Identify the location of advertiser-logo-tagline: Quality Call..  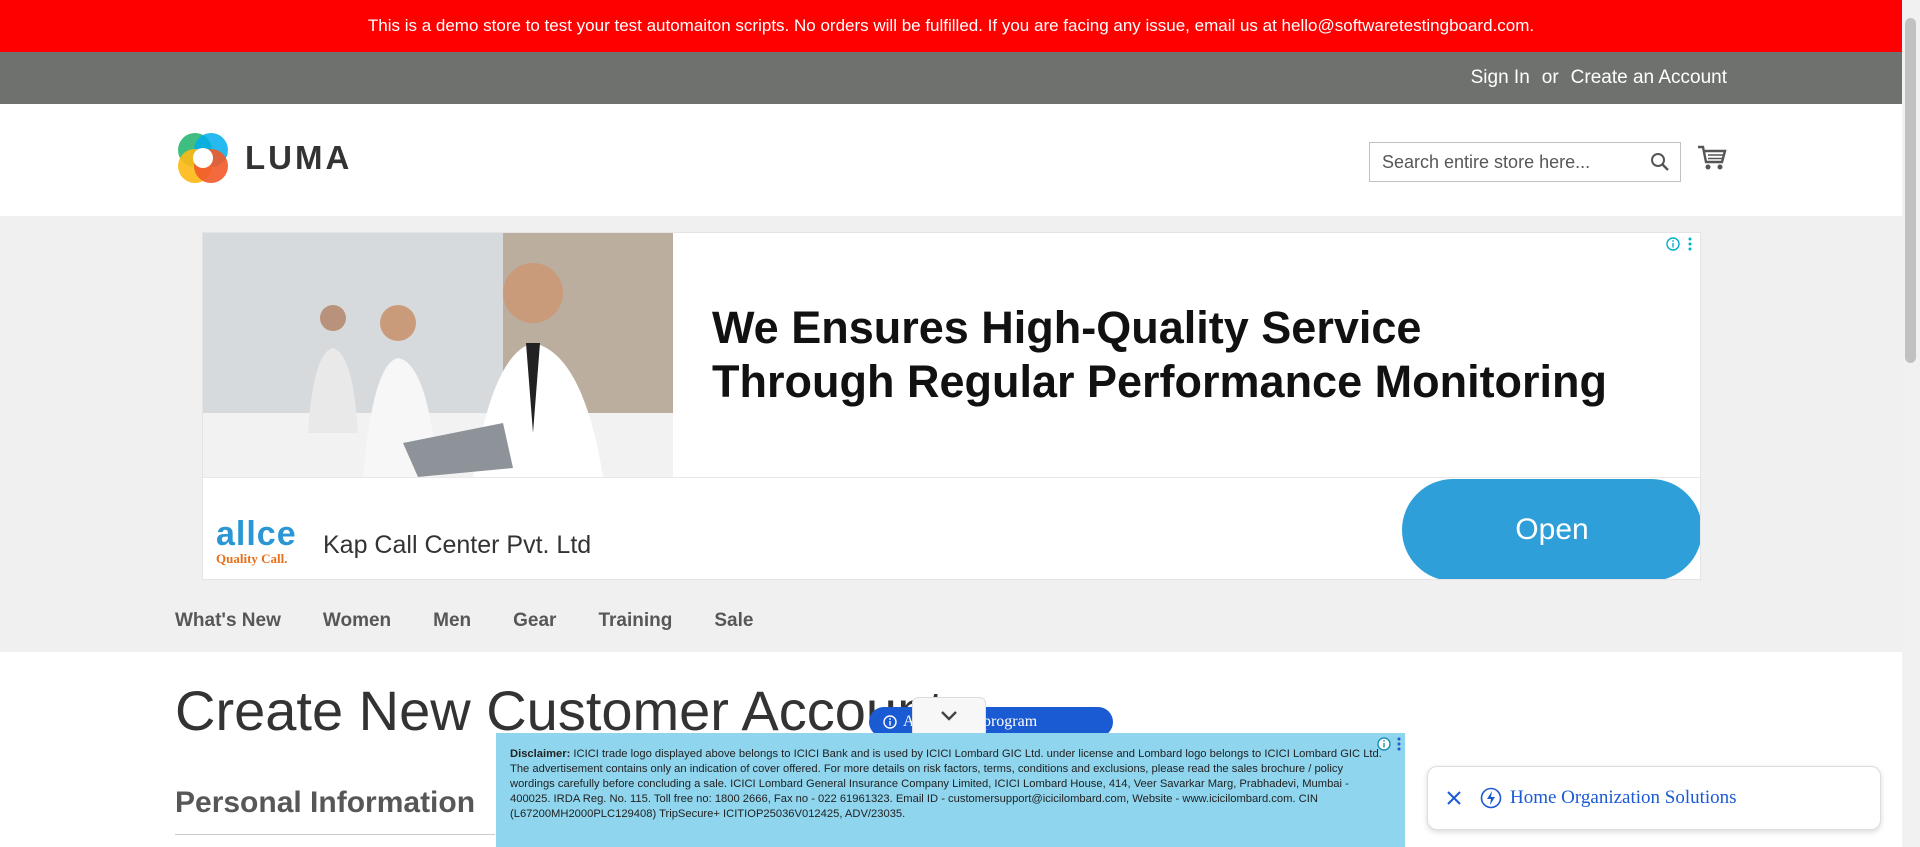
(252, 558).